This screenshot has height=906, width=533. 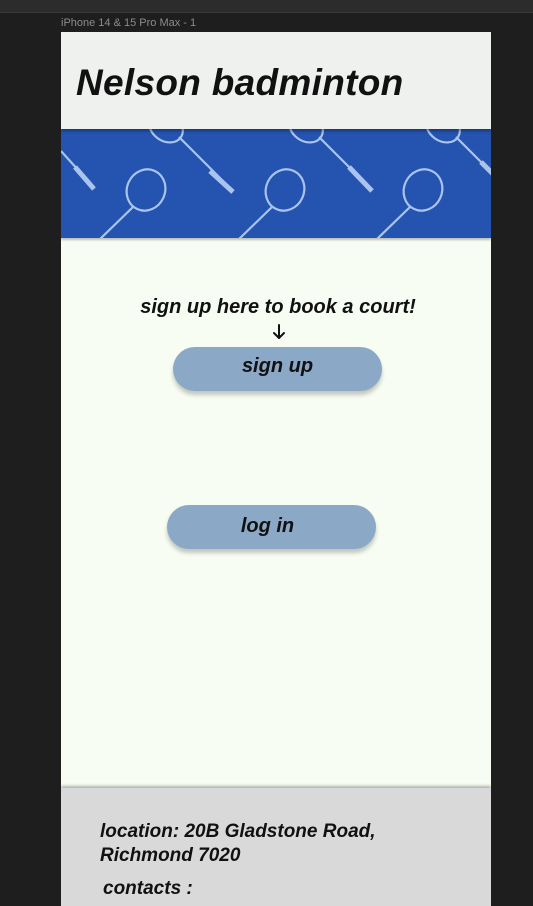 What do you see at coordinates (267, 525) in the screenshot?
I see `log-in-button-label: log in` at bounding box center [267, 525].